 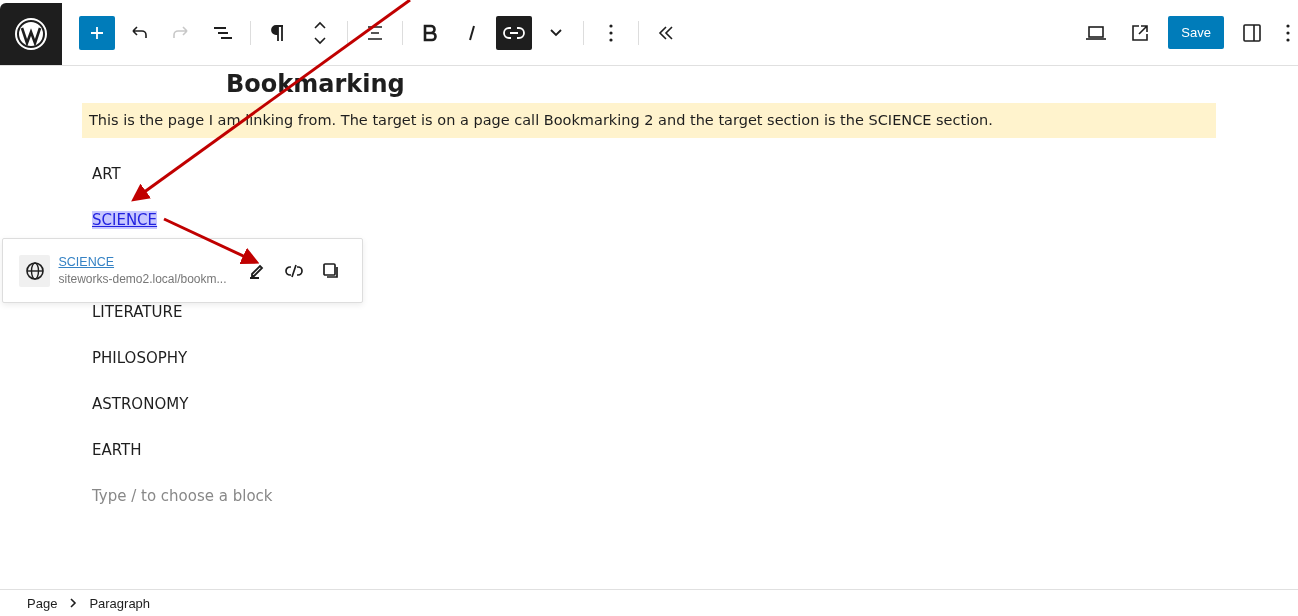 I want to click on breadcrumb-item: Paragraph, so click(x=120, y=603).